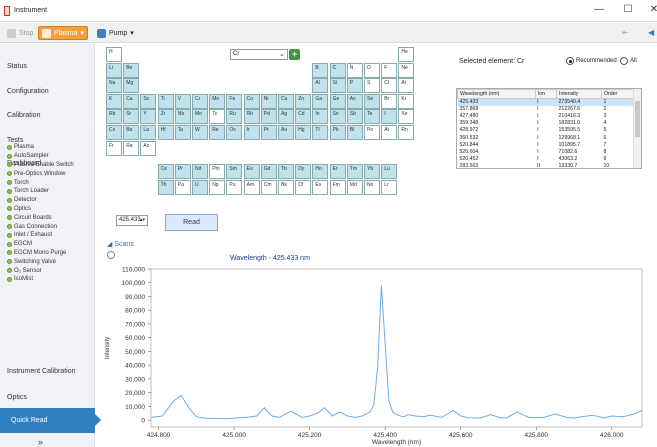 Image resolution: width=657 pixels, height=447 pixels. Describe the element at coordinates (50, 270) in the screenshot. I see `status-item: O₂ Sensor` at that location.